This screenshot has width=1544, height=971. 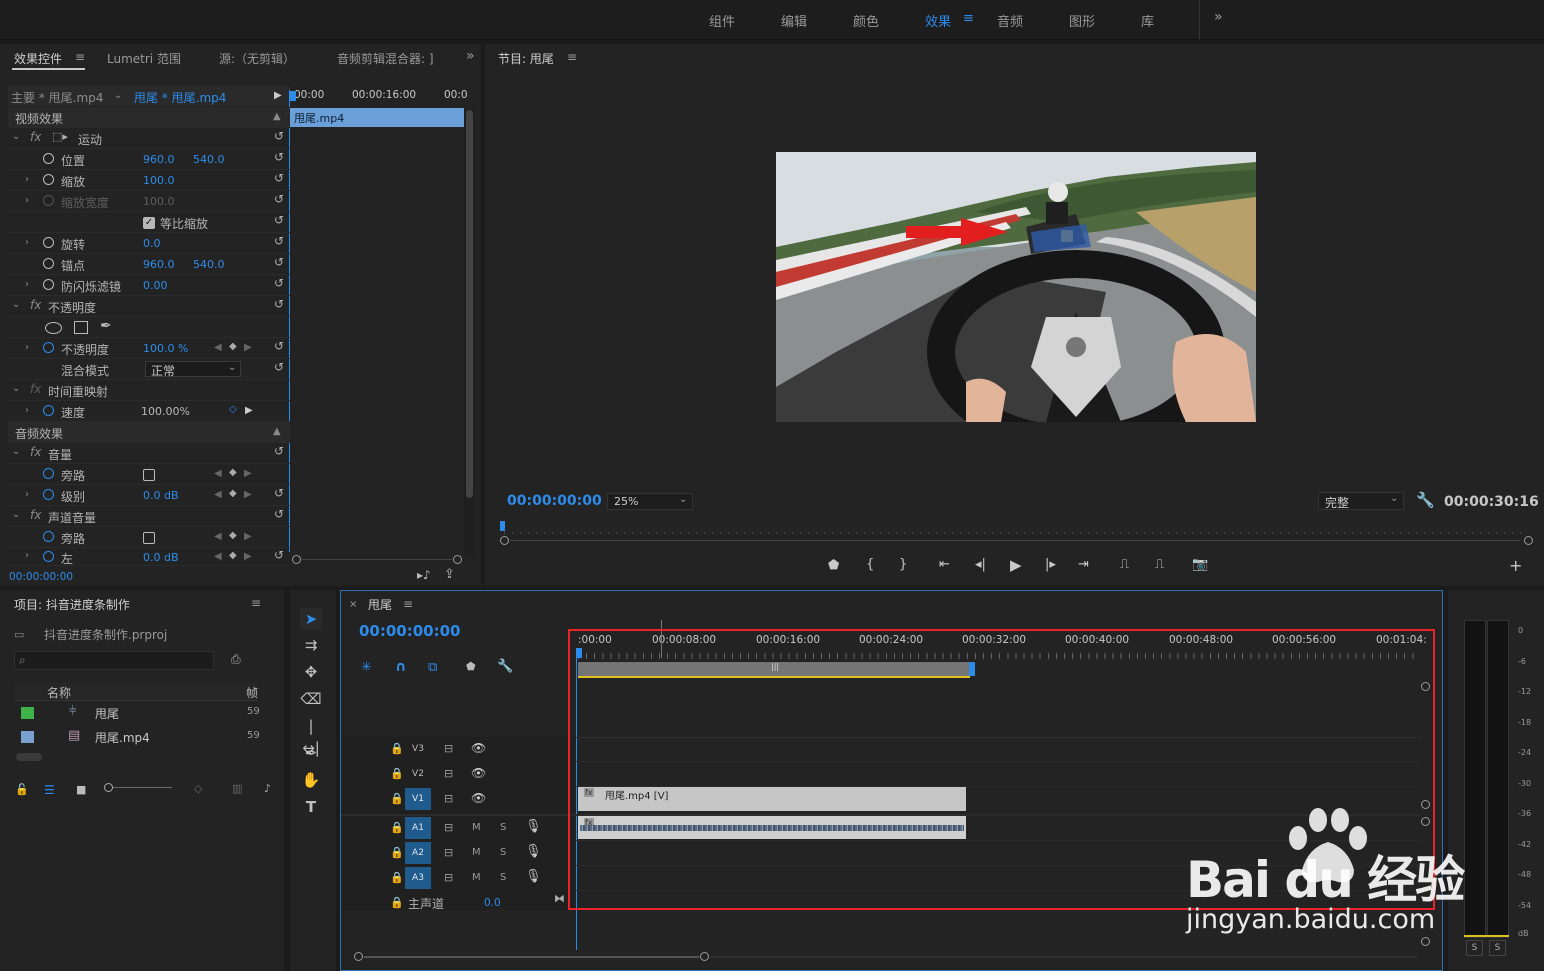 I want to click on project-hscroll, so click(x=29, y=757).